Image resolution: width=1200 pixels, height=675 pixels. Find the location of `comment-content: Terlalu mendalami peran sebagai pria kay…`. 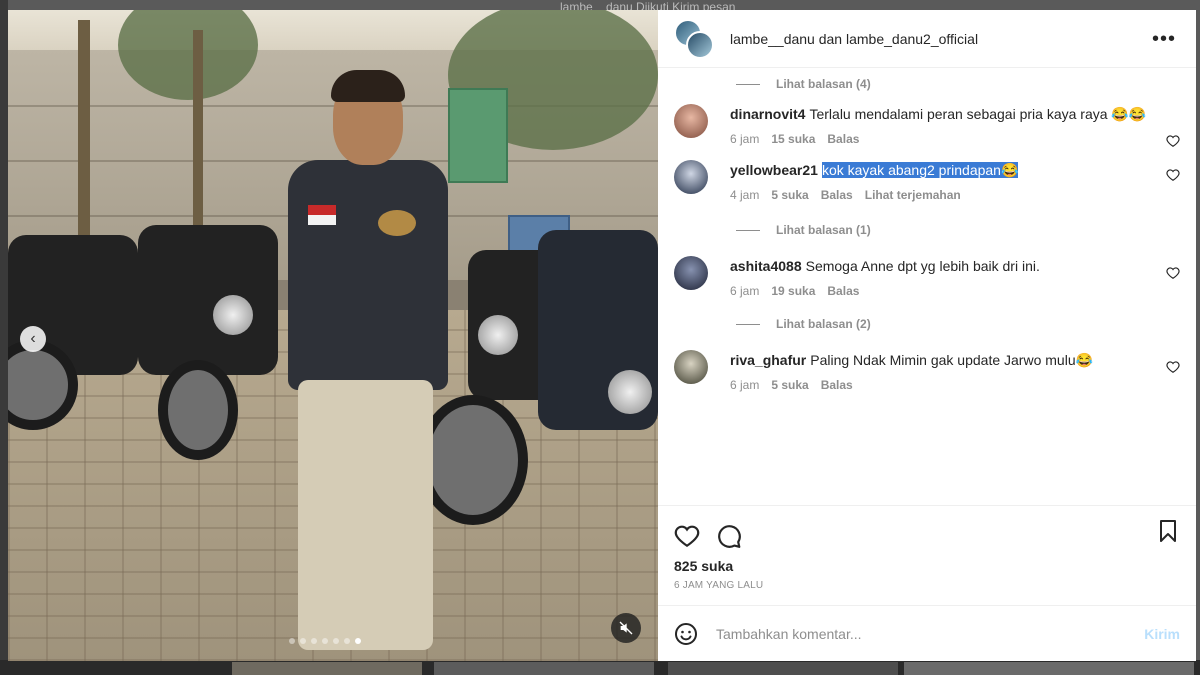

comment-content: Terlalu mendalami peran sebagai pria kay… is located at coordinates (978, 114).